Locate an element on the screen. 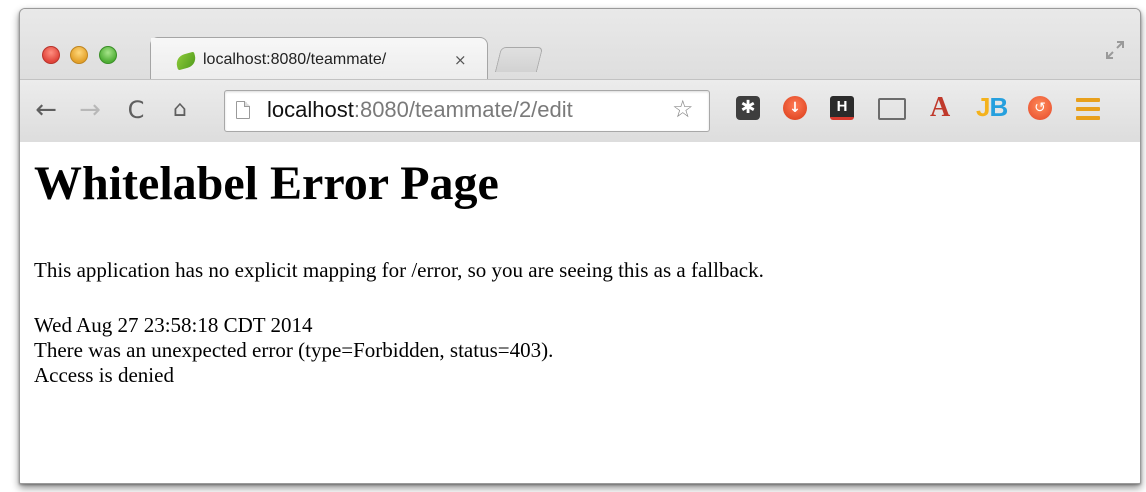  tab-strip: localhost:8080/teammate/ × is located at coordinates (580, 45).